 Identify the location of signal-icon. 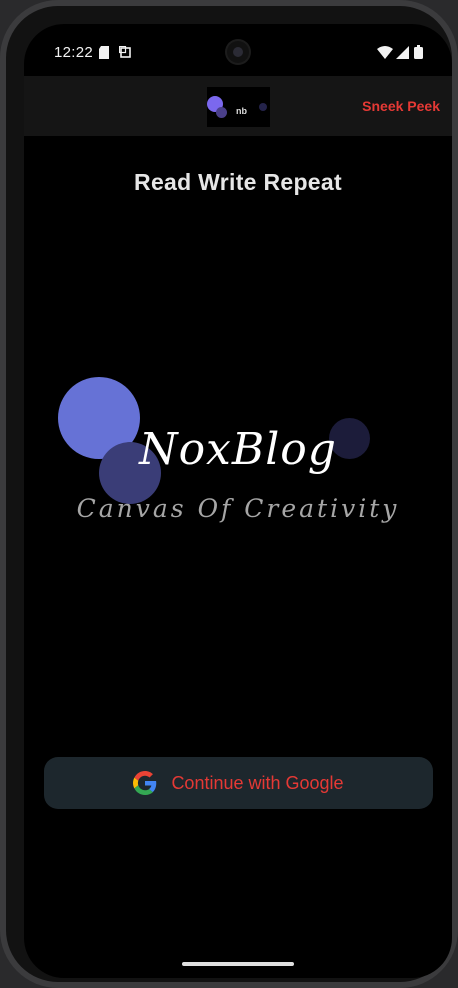
(402, 52).